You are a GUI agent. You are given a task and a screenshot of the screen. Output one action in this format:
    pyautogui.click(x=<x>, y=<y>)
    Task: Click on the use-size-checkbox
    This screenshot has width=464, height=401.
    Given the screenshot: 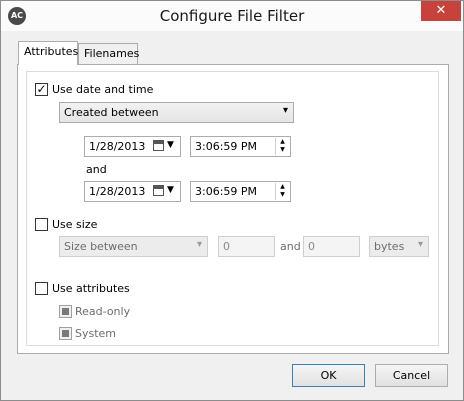 What is the action you would take?
    pyautogui.click(x=41, y=224)
    